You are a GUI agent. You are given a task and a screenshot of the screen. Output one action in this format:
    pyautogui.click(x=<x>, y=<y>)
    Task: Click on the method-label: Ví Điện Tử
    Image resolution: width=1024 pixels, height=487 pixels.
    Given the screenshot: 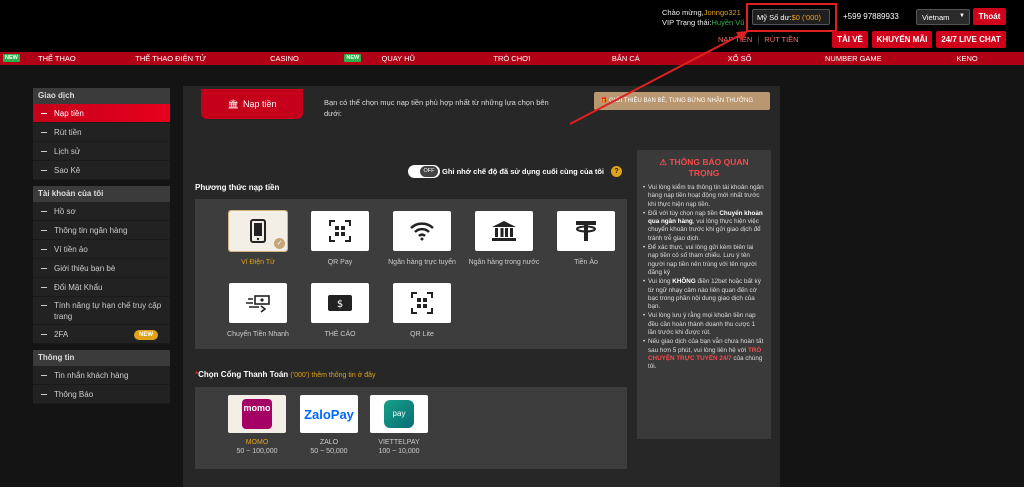 What is the action you would take?
    pyautogui.click(x=258, y=262)
    